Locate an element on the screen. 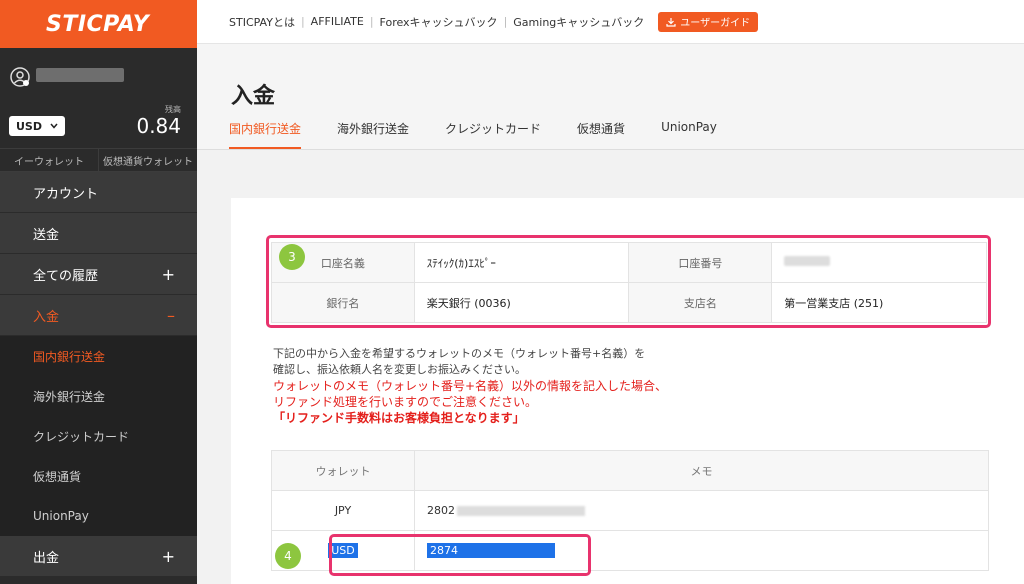  user-box: 残高 0.84 USD is located at coordinates (98, 98).